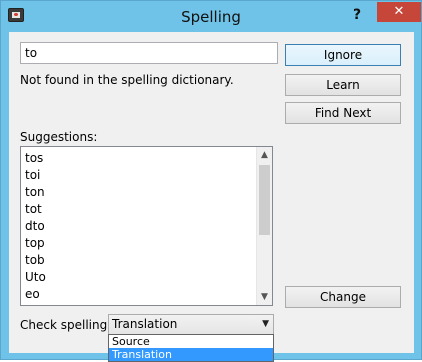 Image resolution: width=422 pixels, height=362 pixels. I want to click on language-select-value: Translation, so click(145, 324).